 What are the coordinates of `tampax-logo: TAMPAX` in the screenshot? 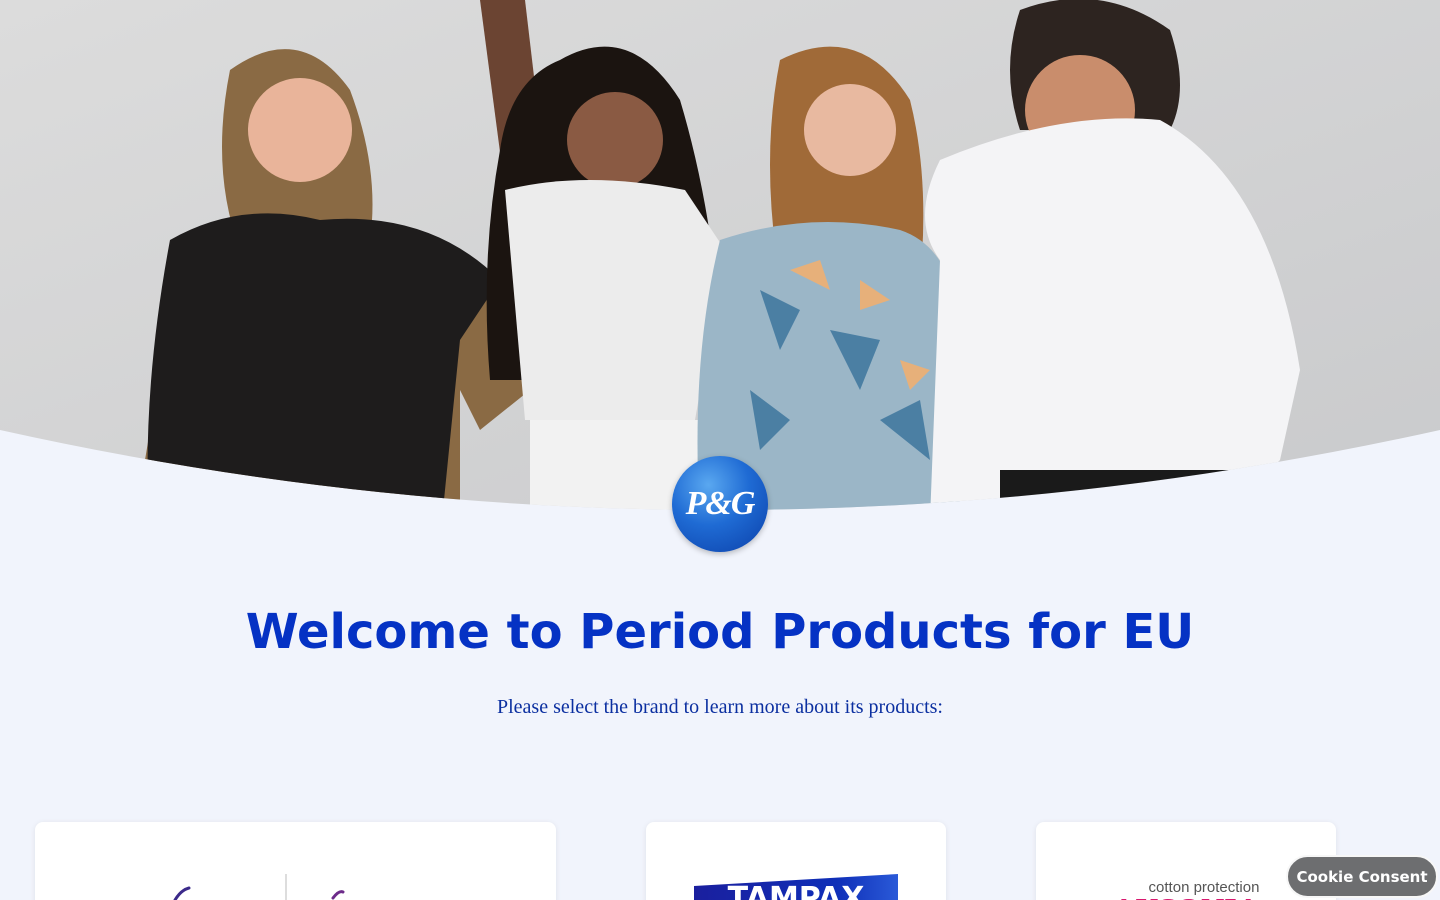 It's located at (796, 887).